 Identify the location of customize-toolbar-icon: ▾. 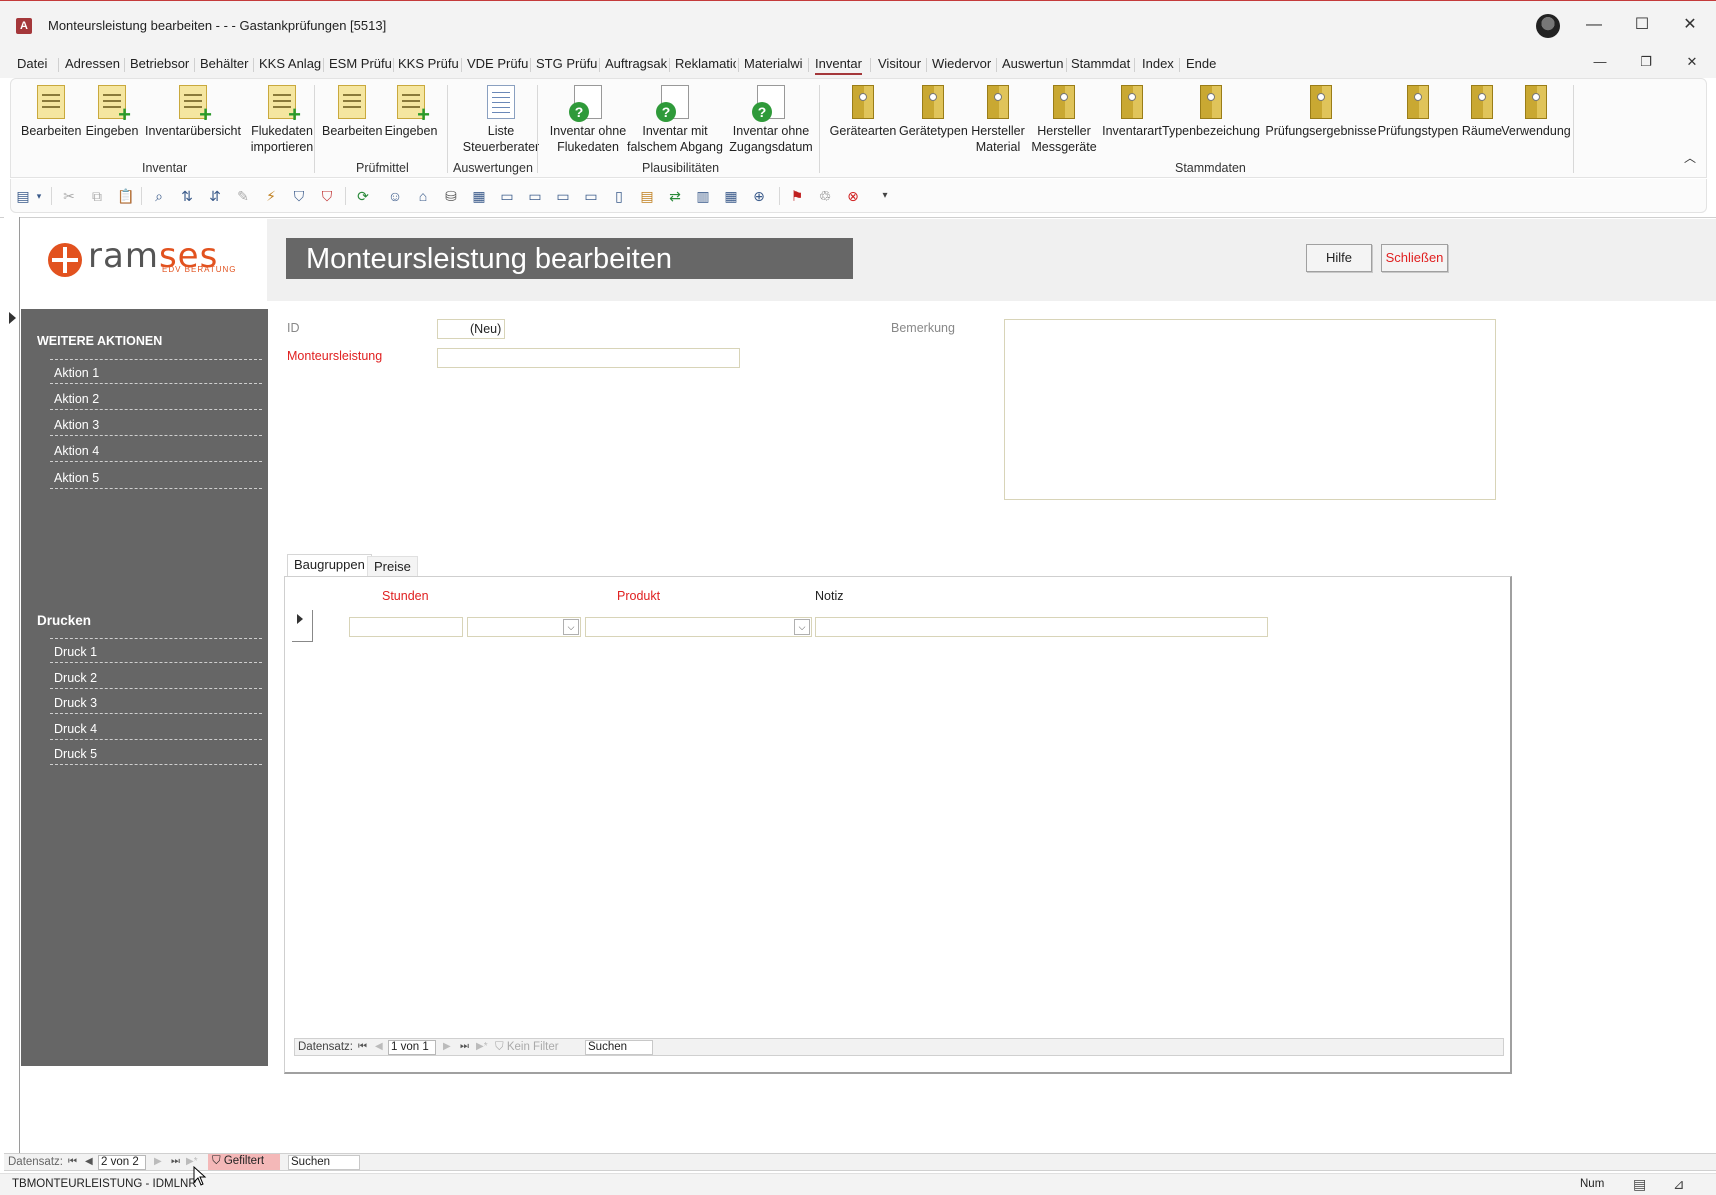
(885, 196).